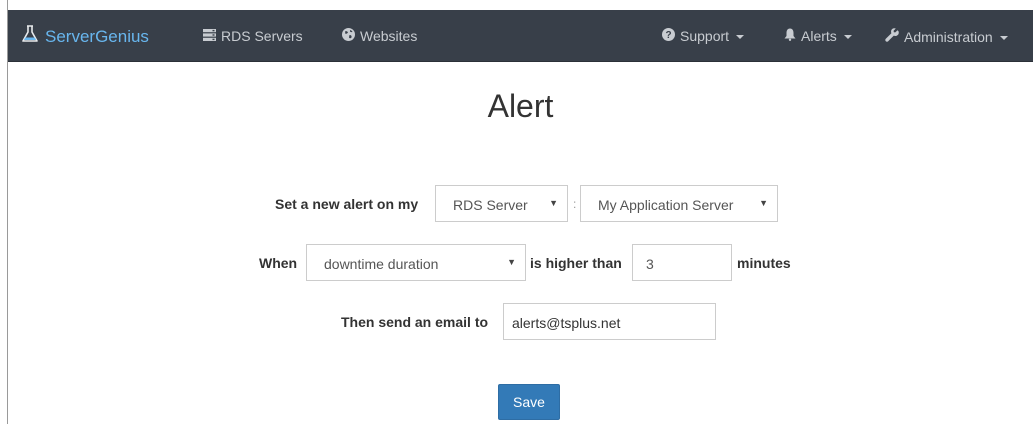 The width and height of the screenshot is (1036, 424). Describe the element at coordinates (682, 262) in the screenshot. I see `threshold-input: 3` at that location.